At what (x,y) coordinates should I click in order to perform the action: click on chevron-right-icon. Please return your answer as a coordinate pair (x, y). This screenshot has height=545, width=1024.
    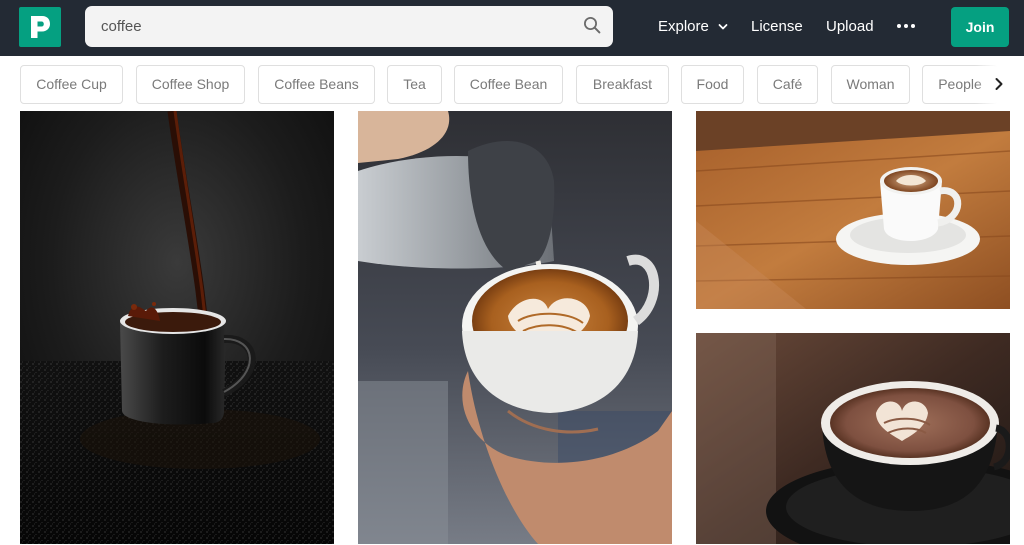
    Looking at the image, I should click on (999, 84).